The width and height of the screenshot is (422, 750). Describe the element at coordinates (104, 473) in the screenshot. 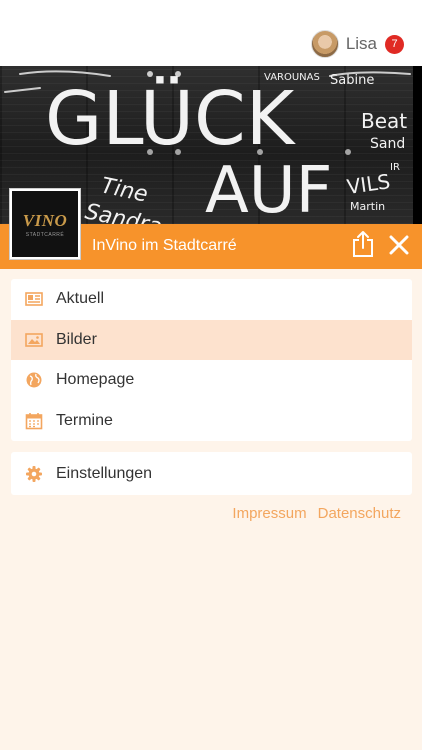

I see `menu-label: Einstellungen` at that location.